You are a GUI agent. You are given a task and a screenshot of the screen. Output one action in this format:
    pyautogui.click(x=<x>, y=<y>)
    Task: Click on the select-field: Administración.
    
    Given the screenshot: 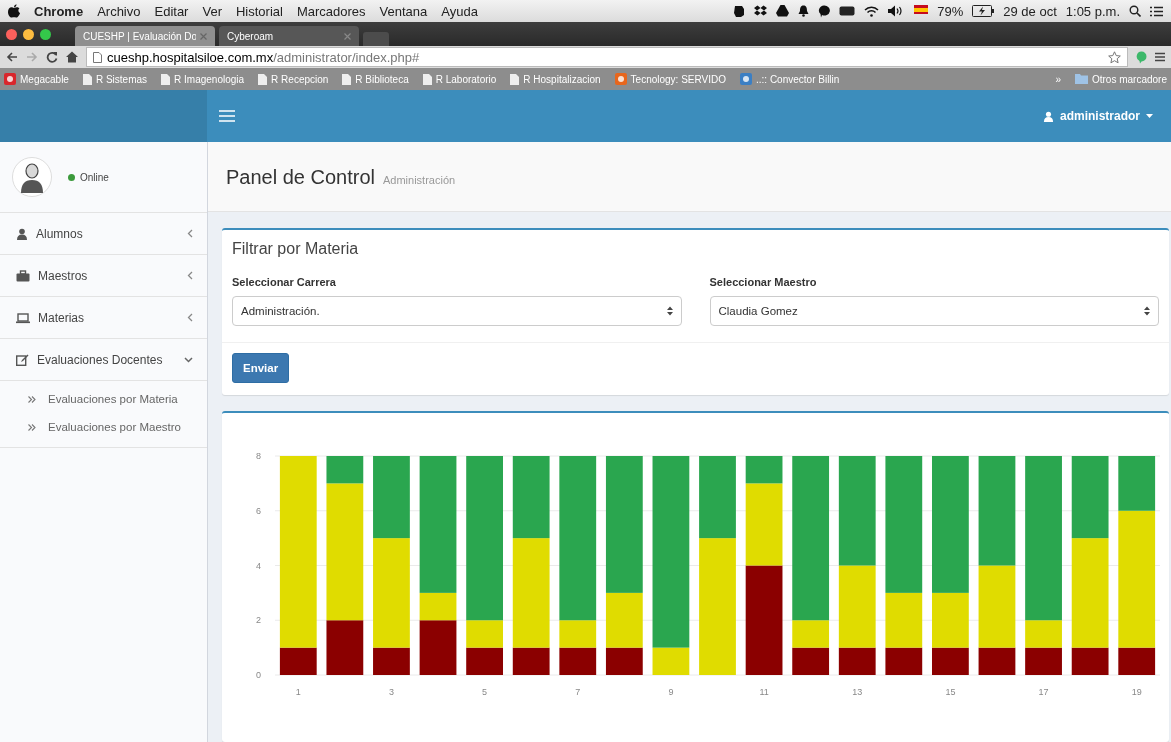 What is the action you would take?
    pyautogui.click(x=457, y=310)
    